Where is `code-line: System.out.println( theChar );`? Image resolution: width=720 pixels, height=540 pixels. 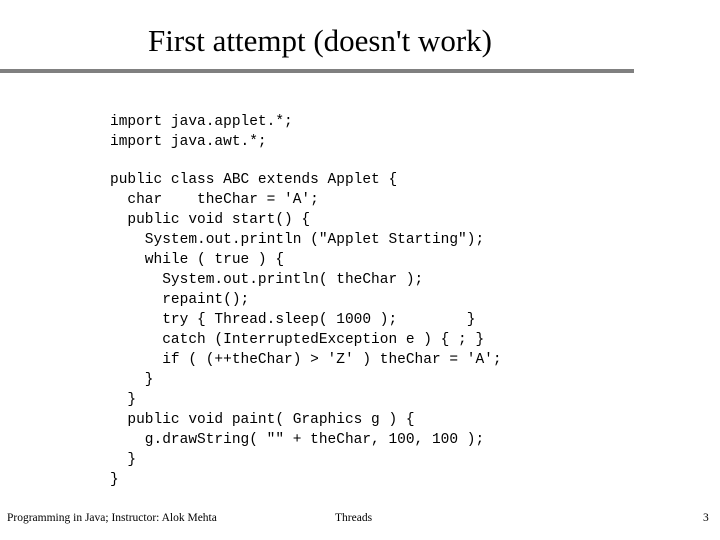
code-line: System.out.println( theChar ); is located at coordinates (267, 280).